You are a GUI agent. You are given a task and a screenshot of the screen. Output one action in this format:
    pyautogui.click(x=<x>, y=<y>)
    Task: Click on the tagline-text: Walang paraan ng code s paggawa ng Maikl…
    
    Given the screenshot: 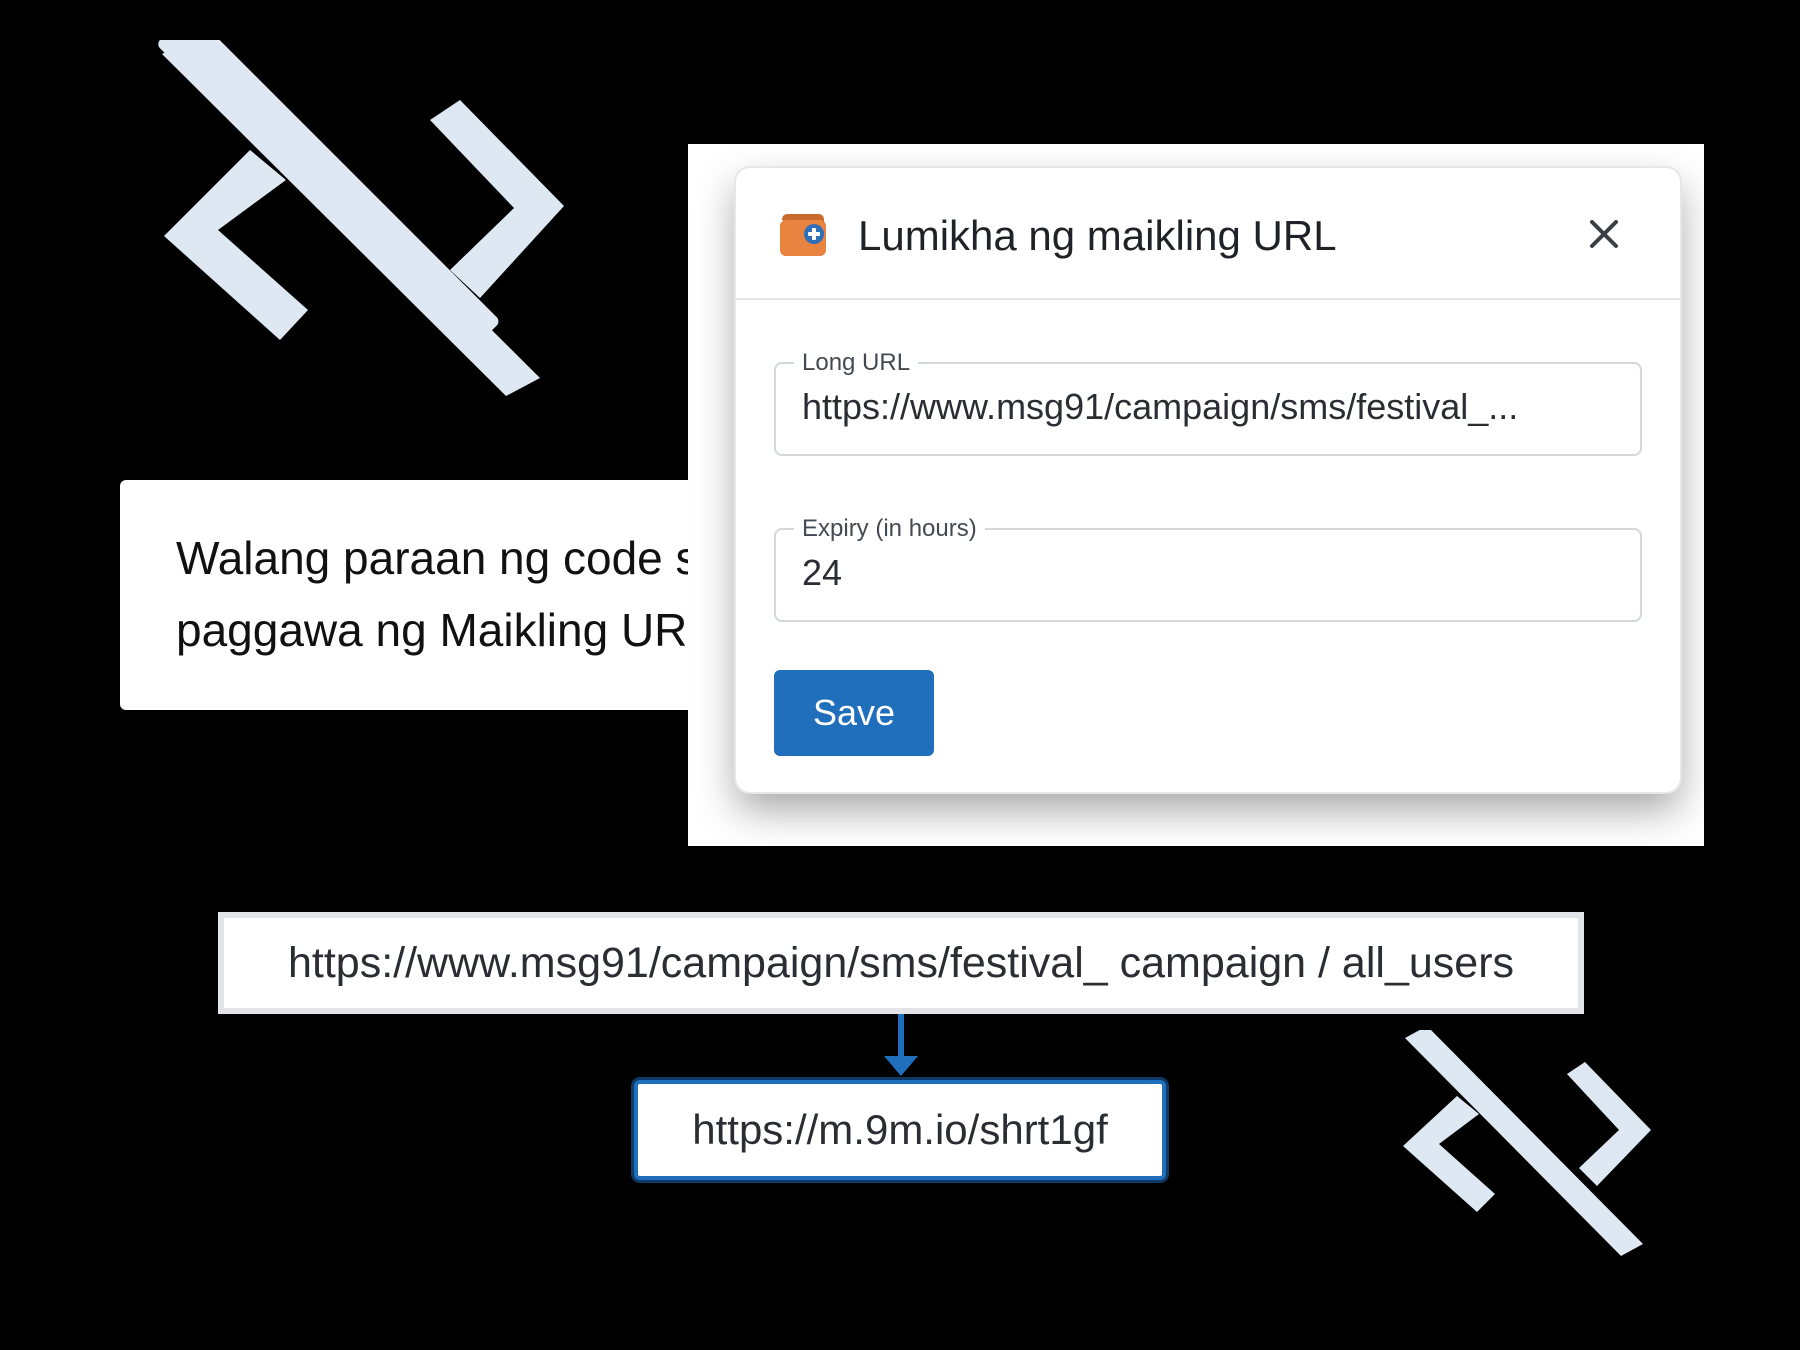 What is the action you would take?
    pyautogui.click(x=468, y=594)
    